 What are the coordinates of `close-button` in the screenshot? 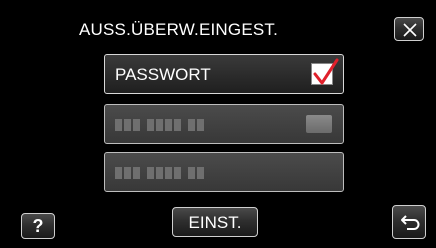 It's located at (409, 29).